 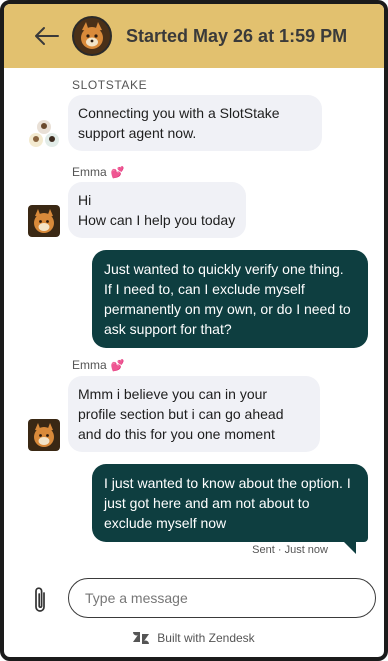 I want to click on powered-by-footer: Built with Zendesk, so click(x=194, y=638).